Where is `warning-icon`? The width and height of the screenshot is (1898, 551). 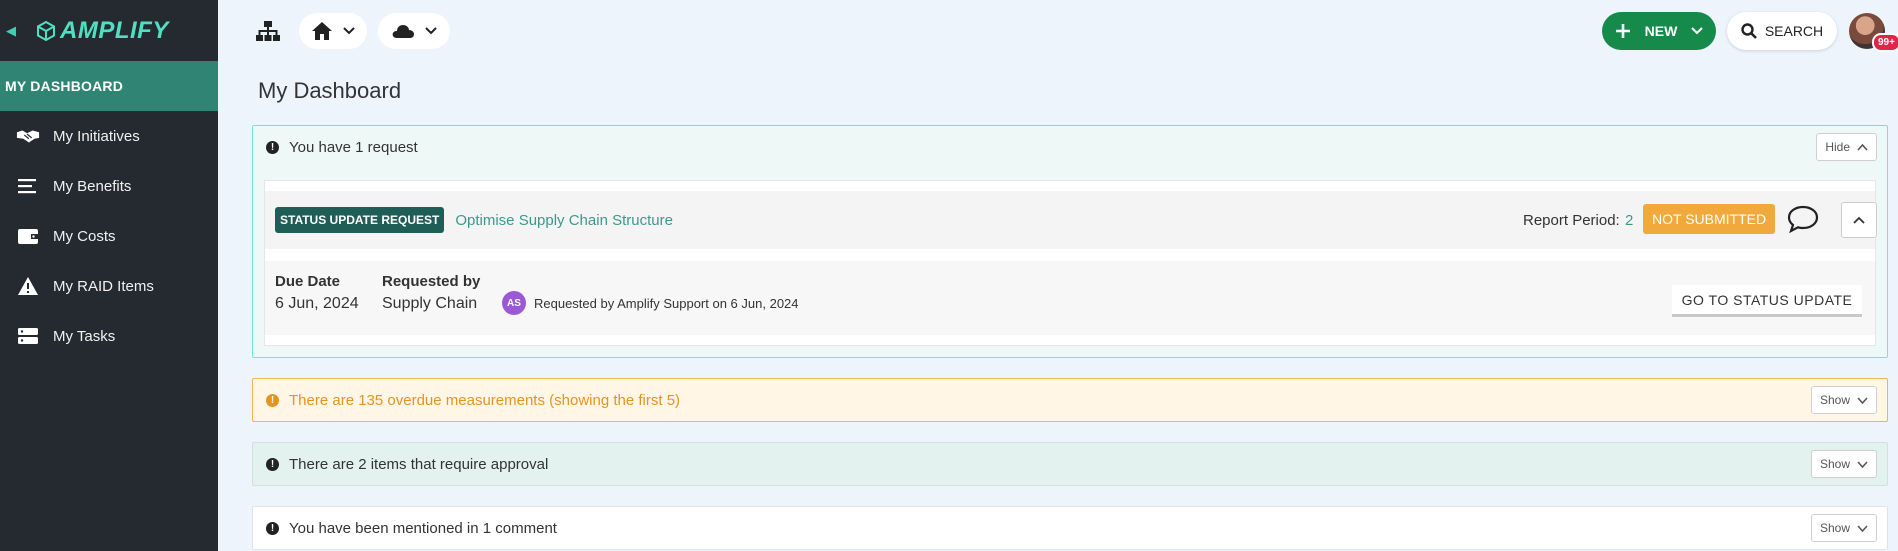
warning-icon is located at coordinates (28, 286).